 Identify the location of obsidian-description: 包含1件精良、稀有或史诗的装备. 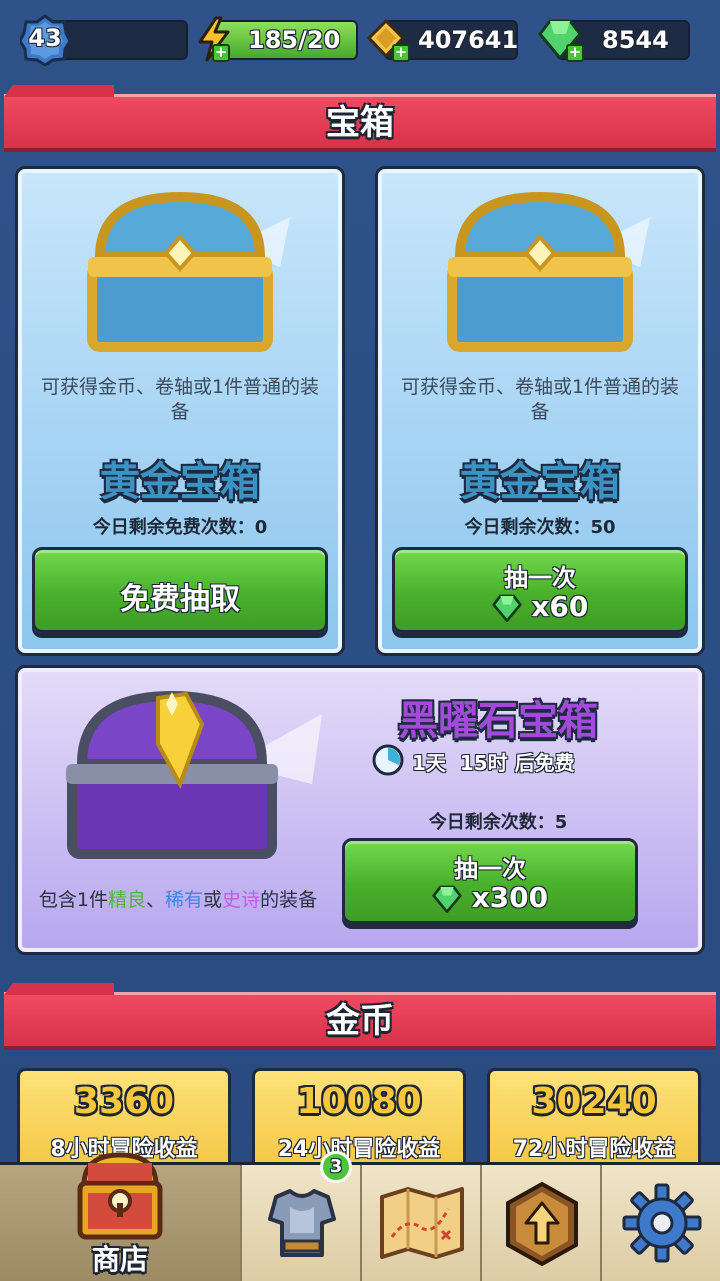
(178, 900).